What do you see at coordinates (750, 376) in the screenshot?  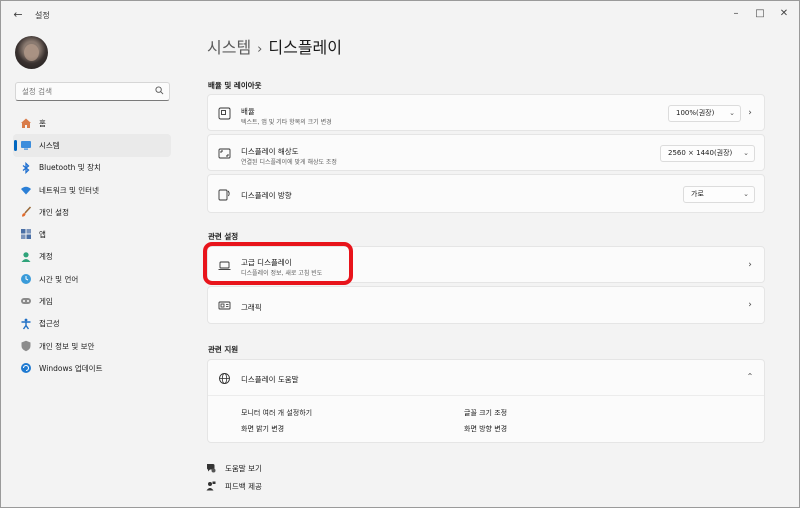 I see `chevron-up-icon: ⌃` at bounding box center [750, 376].